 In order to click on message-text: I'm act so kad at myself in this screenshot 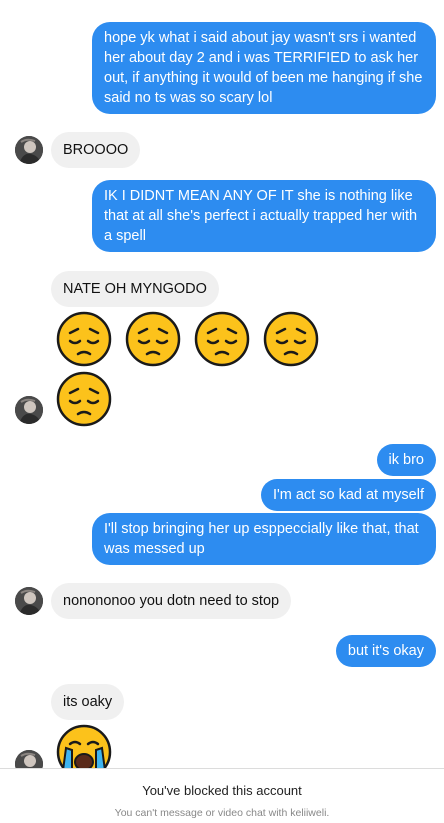, I will do `click(348, 495)`.